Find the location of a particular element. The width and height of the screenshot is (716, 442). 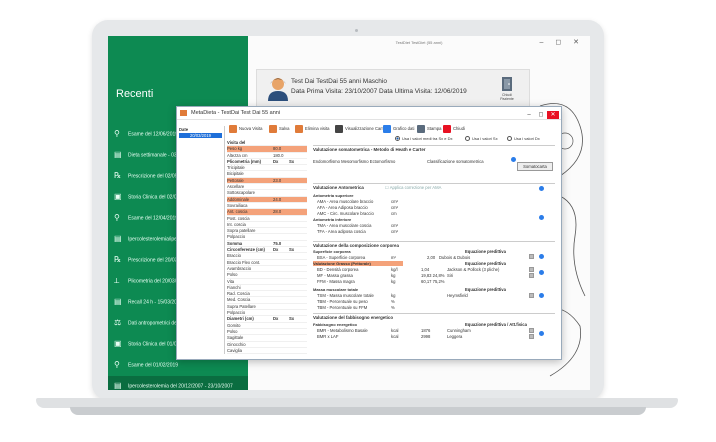

grid-row-value: 75.0 is located at coordinates (277, 243).